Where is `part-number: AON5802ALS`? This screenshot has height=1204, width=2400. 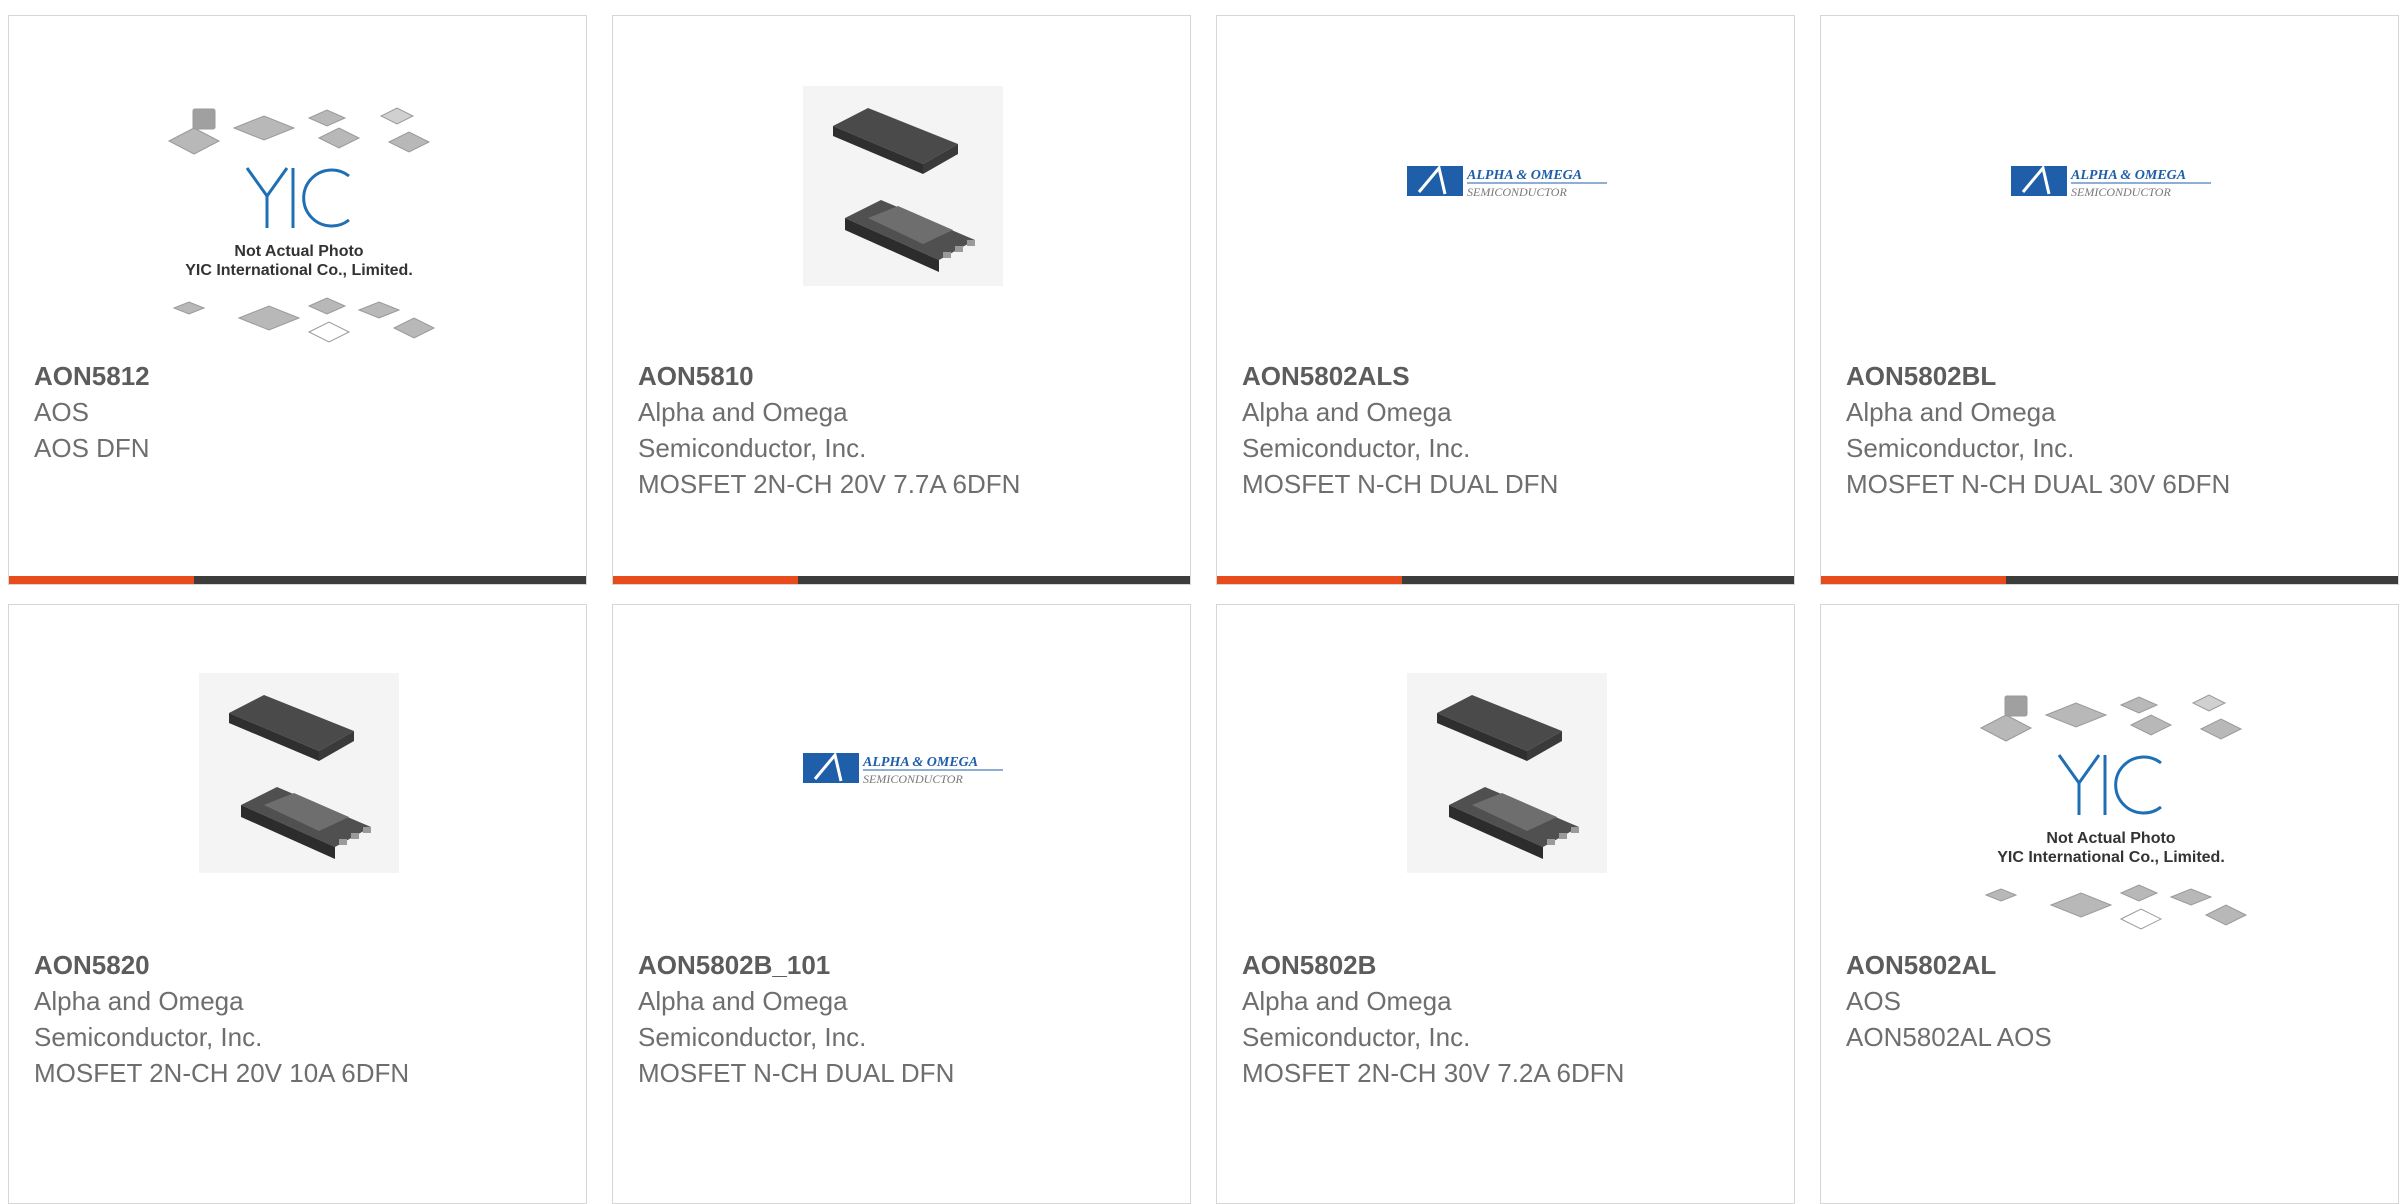
part-number: AON5802ALS is located at coordinates (1508, 376).